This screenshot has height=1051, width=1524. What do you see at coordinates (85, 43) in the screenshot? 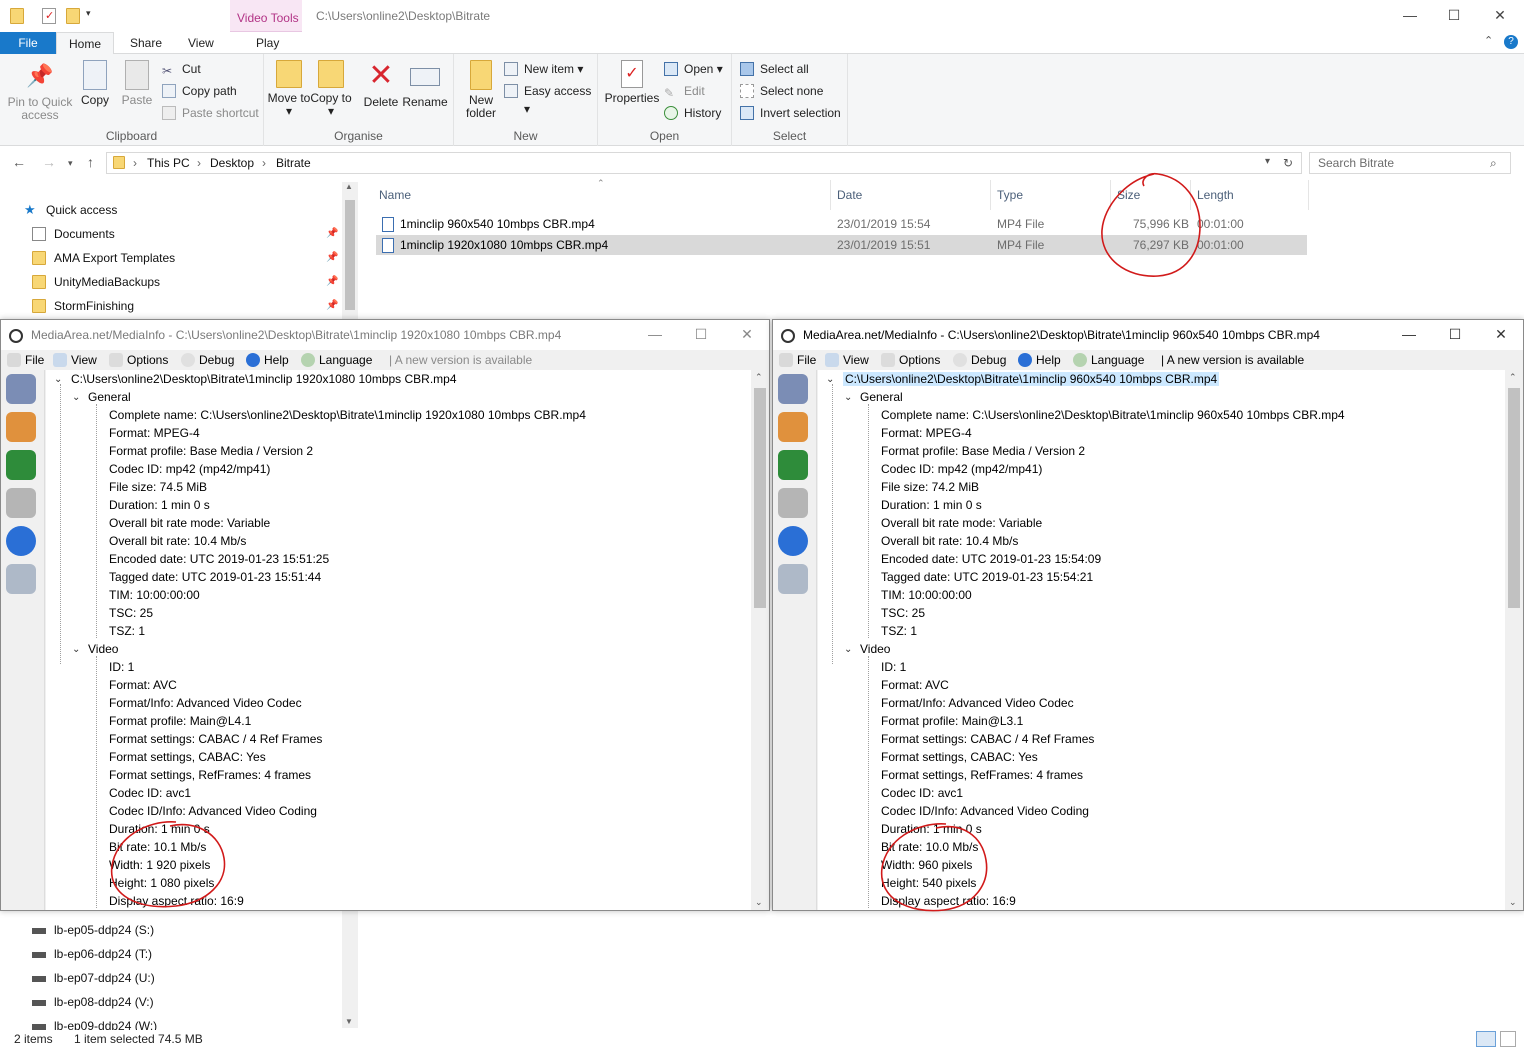
I see `tab-home: Home` at bounding box center [85, 43].